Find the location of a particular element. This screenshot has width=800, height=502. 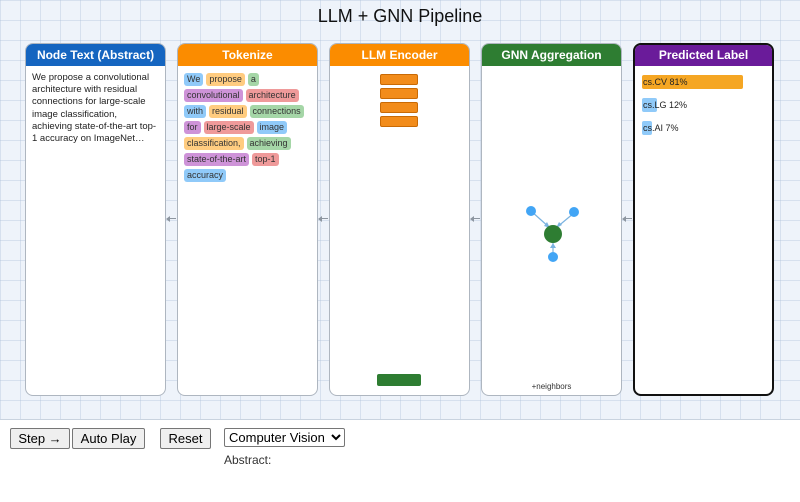

reset-button: Reset is located at coordinates (185, 438).